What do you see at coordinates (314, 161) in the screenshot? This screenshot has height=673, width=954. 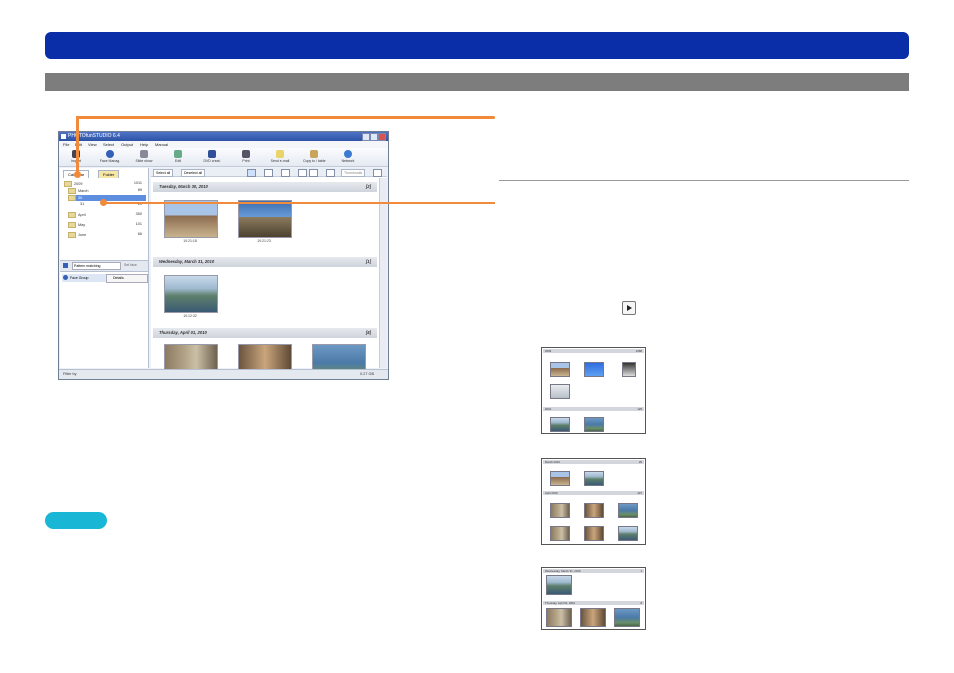 I see `copy-label: Copy to / table` at bounding box center [314, 161].